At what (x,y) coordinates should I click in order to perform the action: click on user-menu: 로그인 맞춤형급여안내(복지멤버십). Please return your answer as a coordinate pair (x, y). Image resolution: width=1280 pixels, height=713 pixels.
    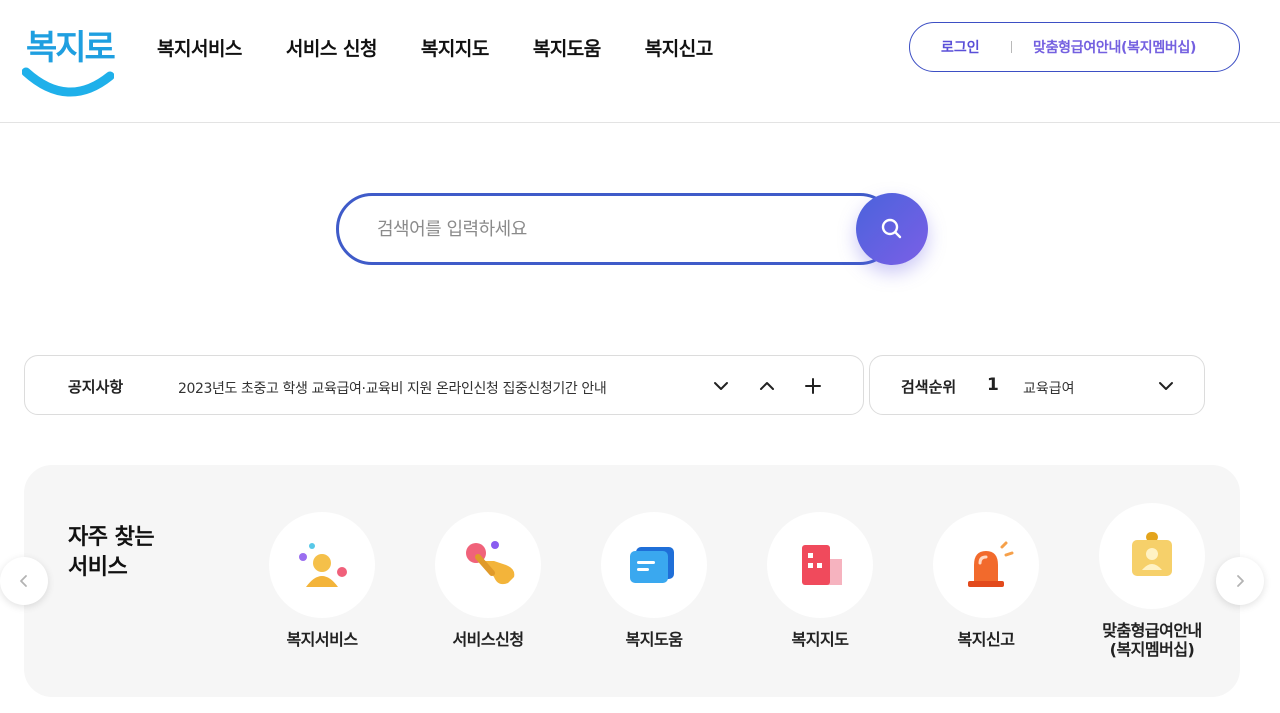
    Looking at the image, I should click on (1074, 47).